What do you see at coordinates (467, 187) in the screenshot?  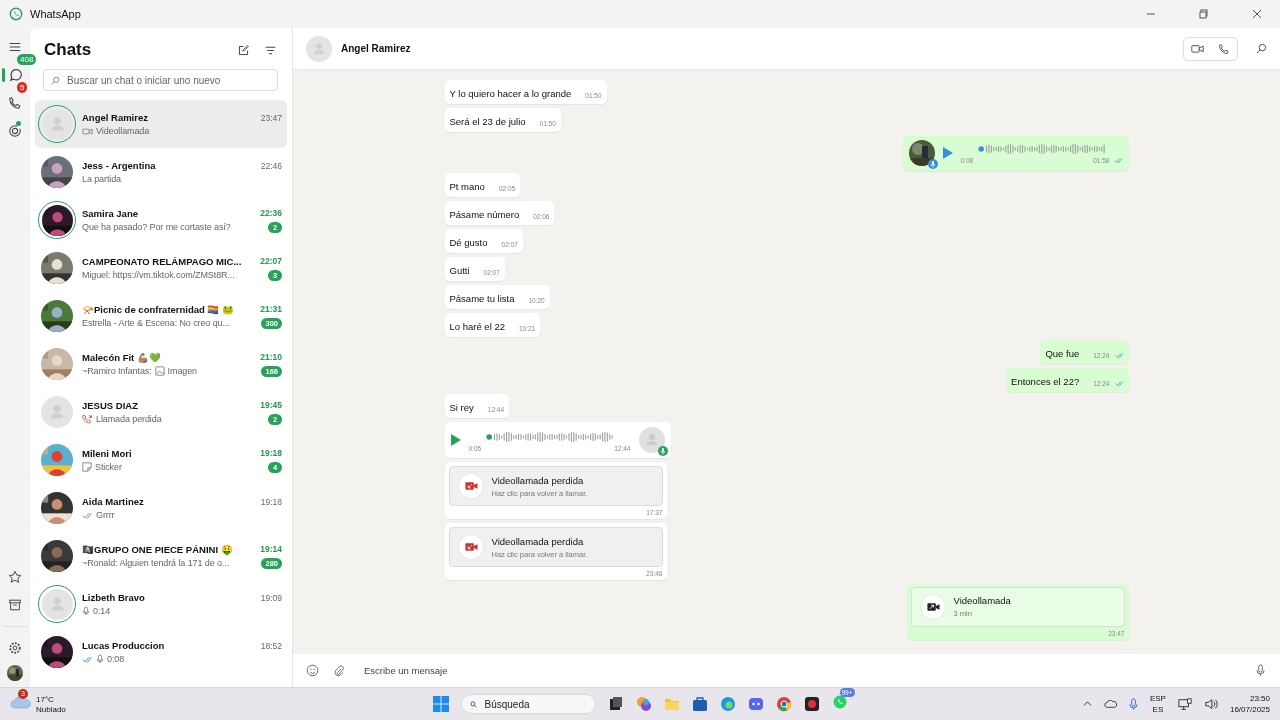 I see `message-text: Pt mano` at bounding box center [467, 187].